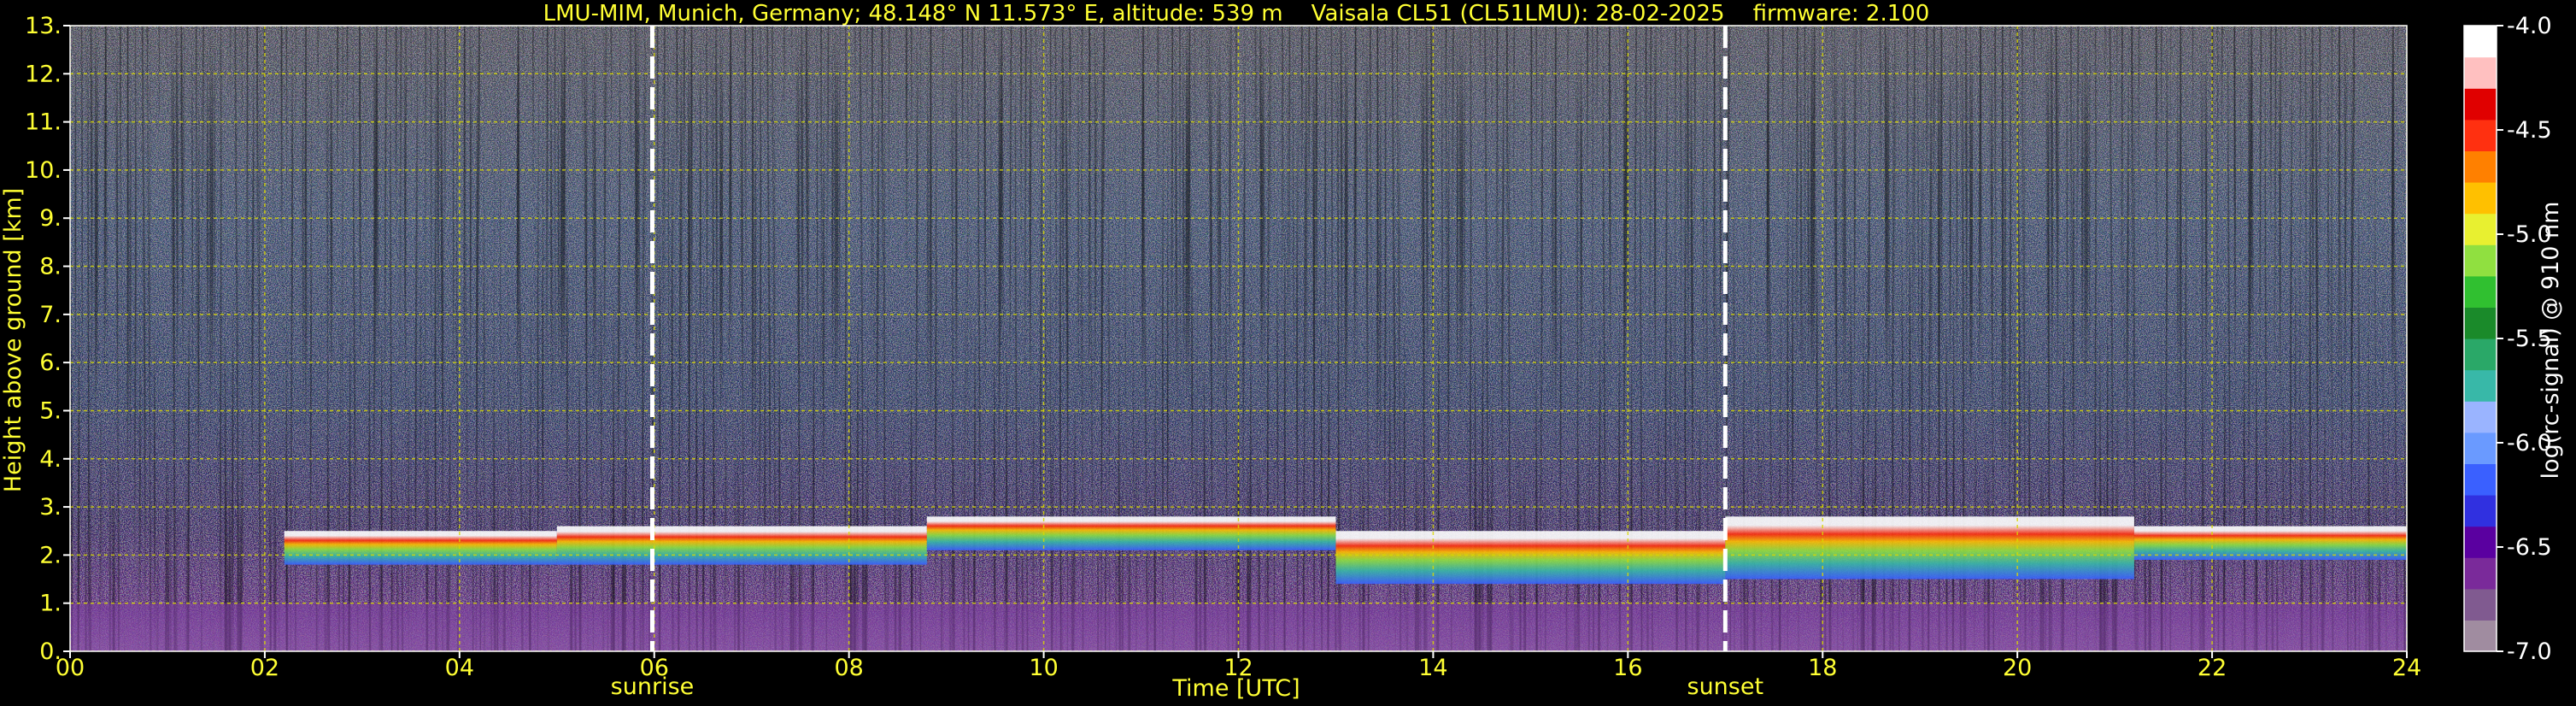  What do you see at coordinates (654, 668) in the screenshot?
I see `x-tick-label: 06` at bounding box center [654, 668].